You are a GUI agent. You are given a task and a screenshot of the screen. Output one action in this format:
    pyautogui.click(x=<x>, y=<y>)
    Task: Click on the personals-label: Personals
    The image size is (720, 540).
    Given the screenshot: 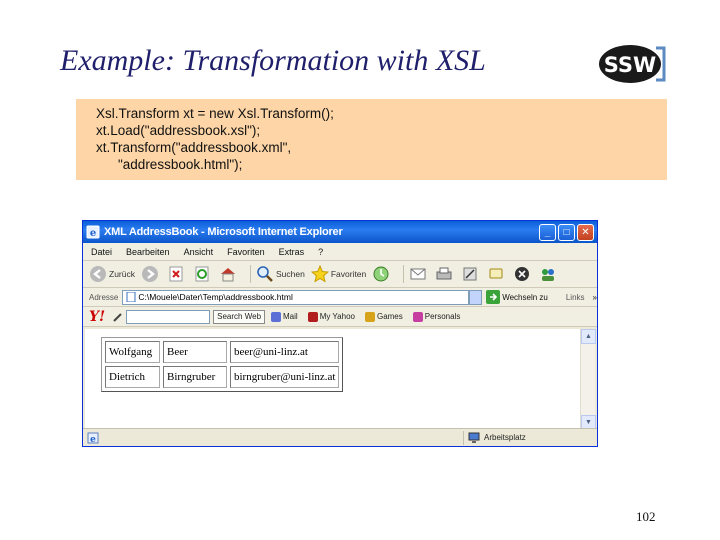 What is the action you would take?
    pyautogui.click(x=442, y=316)
    